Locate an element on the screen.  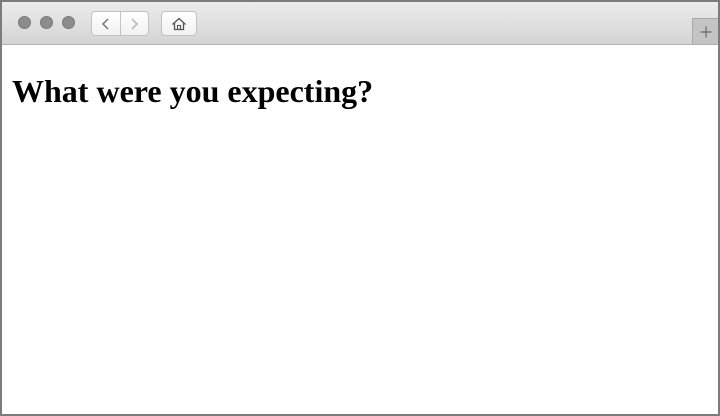
home-icon is located at coordinates (179, 23).